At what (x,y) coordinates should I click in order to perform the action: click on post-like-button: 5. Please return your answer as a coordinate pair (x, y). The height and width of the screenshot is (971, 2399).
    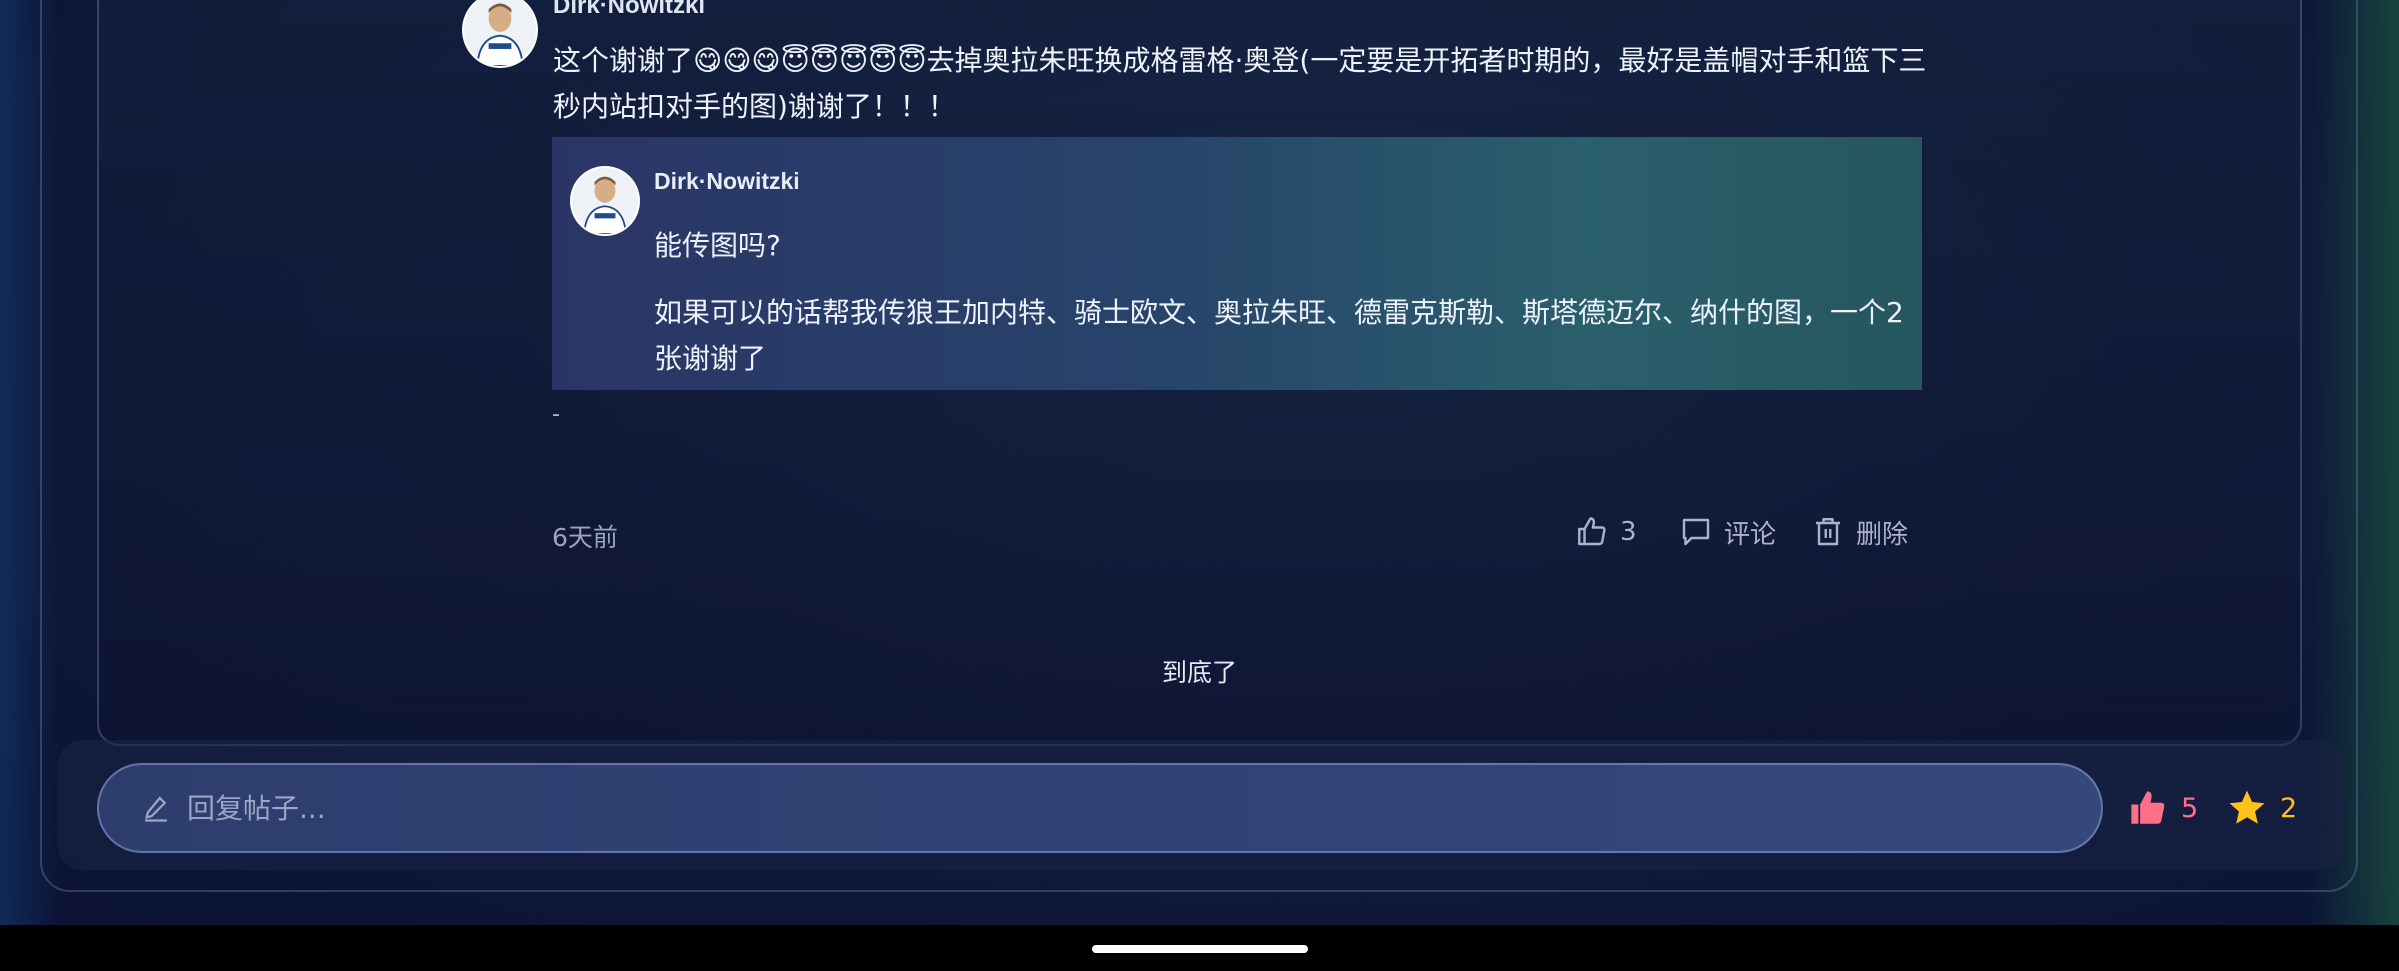
    Looking at the image, I should click on (2162, 808).